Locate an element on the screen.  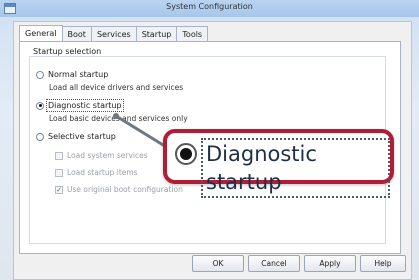
zoom-callout: Diagnostic startup is located at coordinates (278, 163).